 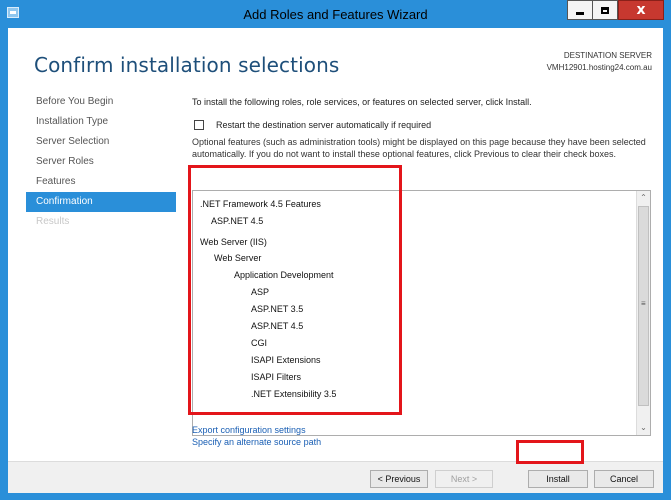 What do you see at coordinates (277, 309) in the screenshot?
I see `feature-item: ASP.NET 3.5` at bounding box center [277, 309].